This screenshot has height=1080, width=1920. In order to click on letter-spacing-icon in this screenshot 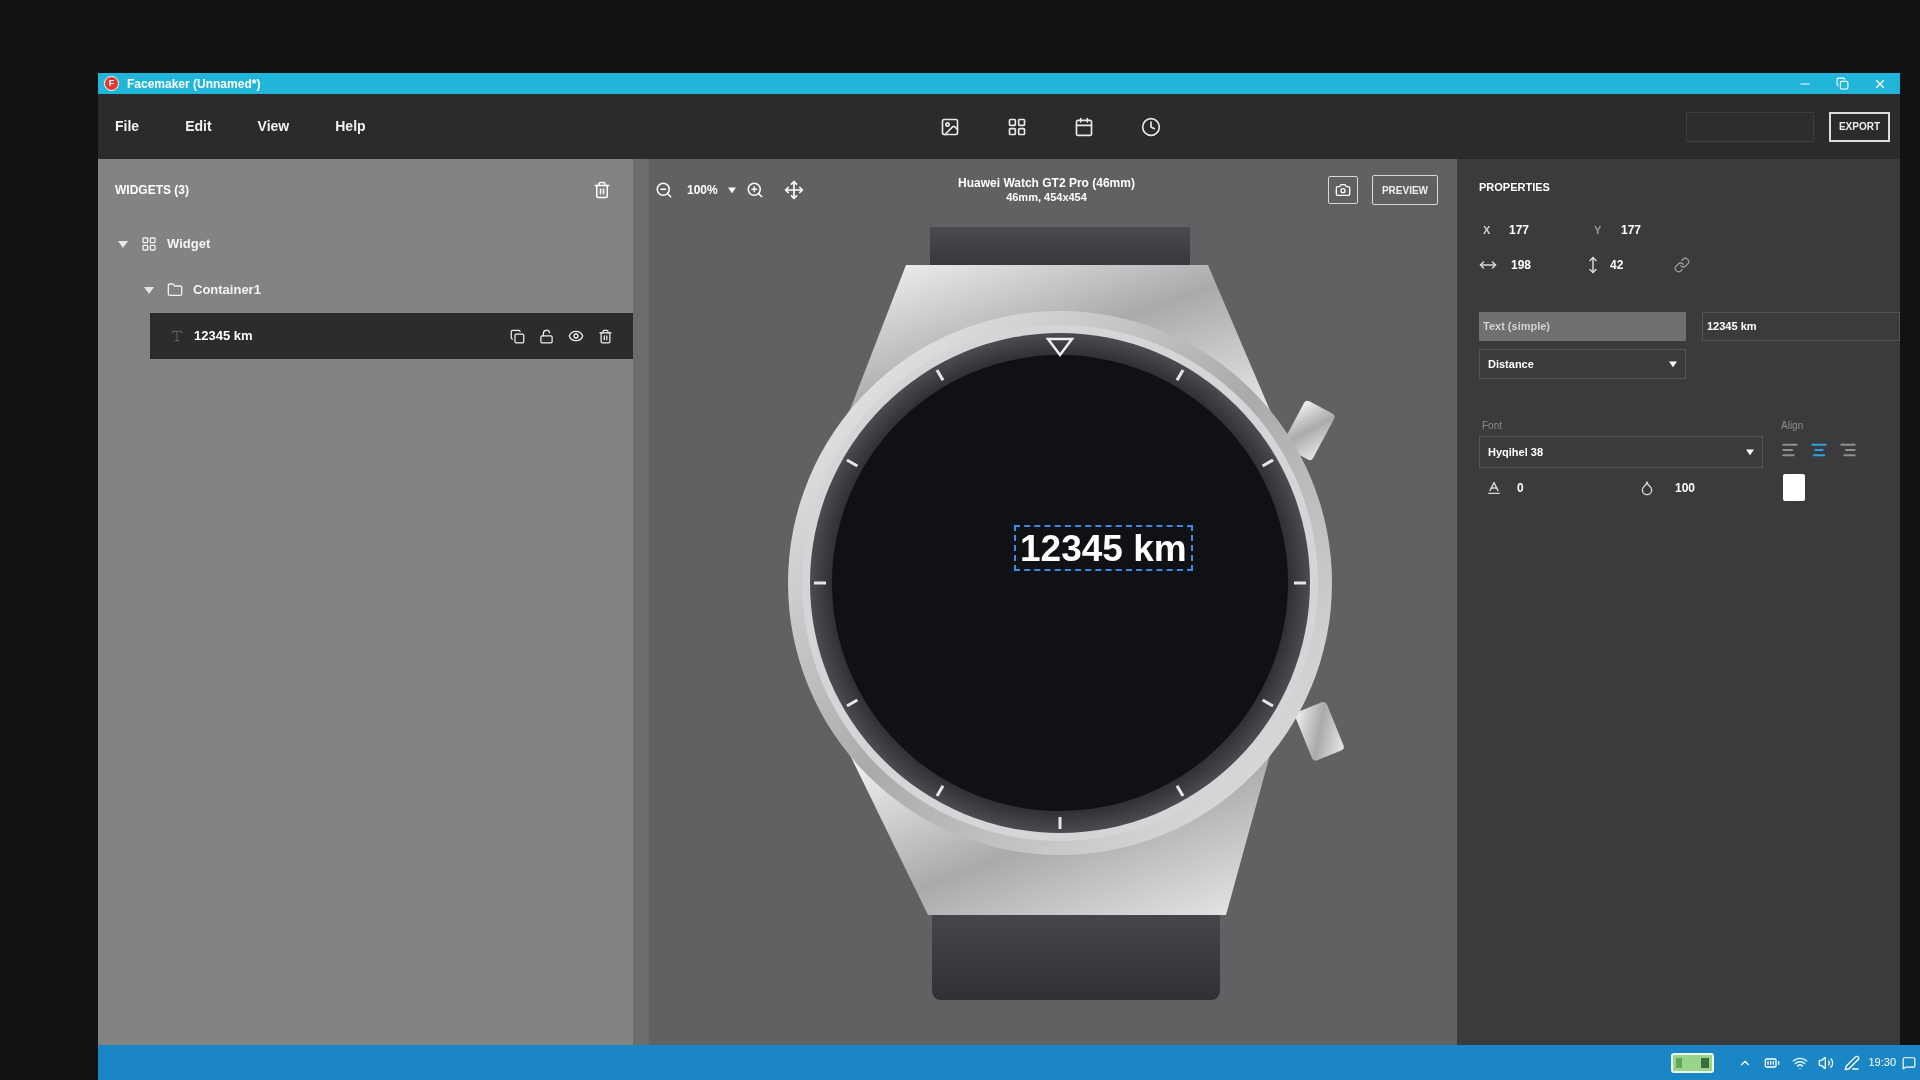, I will do `click(1494, 487)`.